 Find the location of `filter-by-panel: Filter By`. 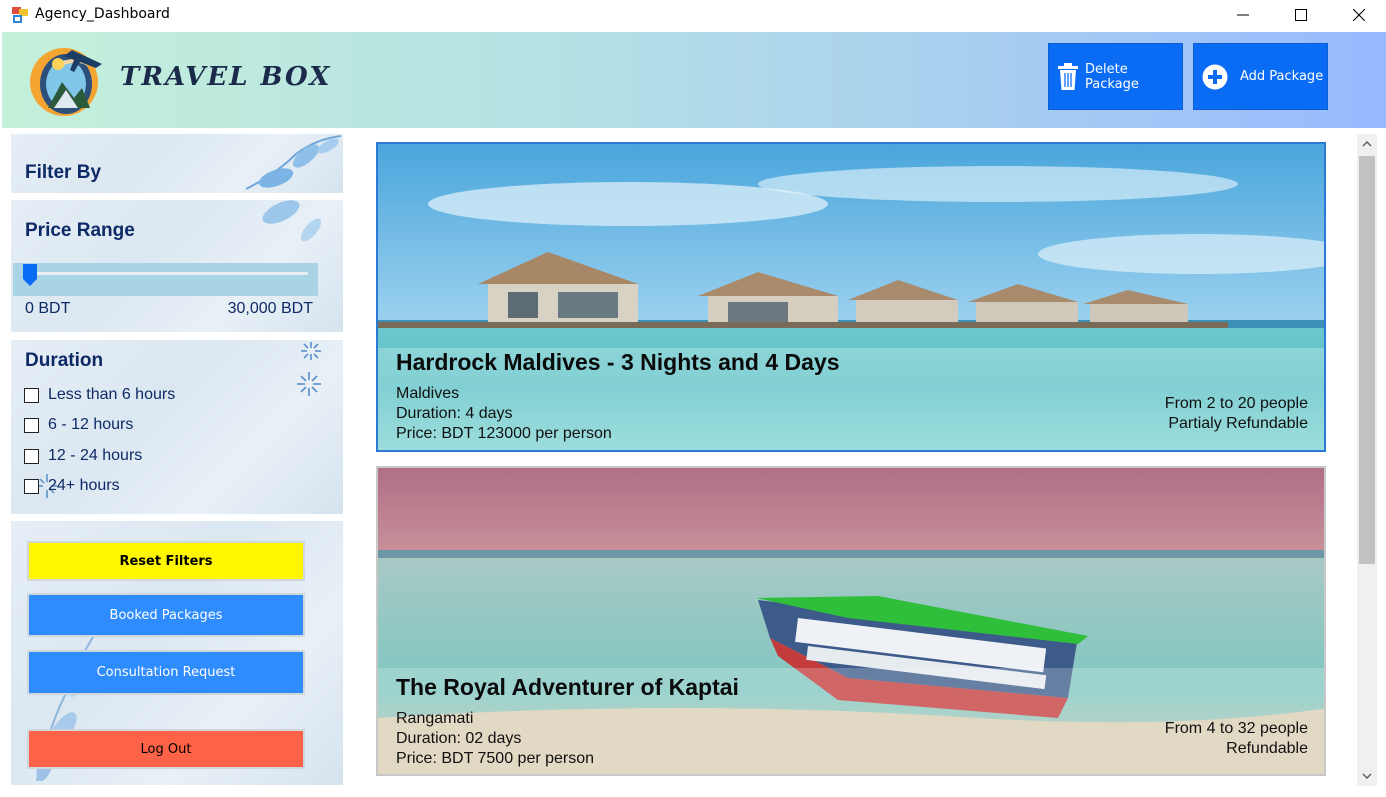

filter-by-panel: Filter By is located at coordinates (177, 163).